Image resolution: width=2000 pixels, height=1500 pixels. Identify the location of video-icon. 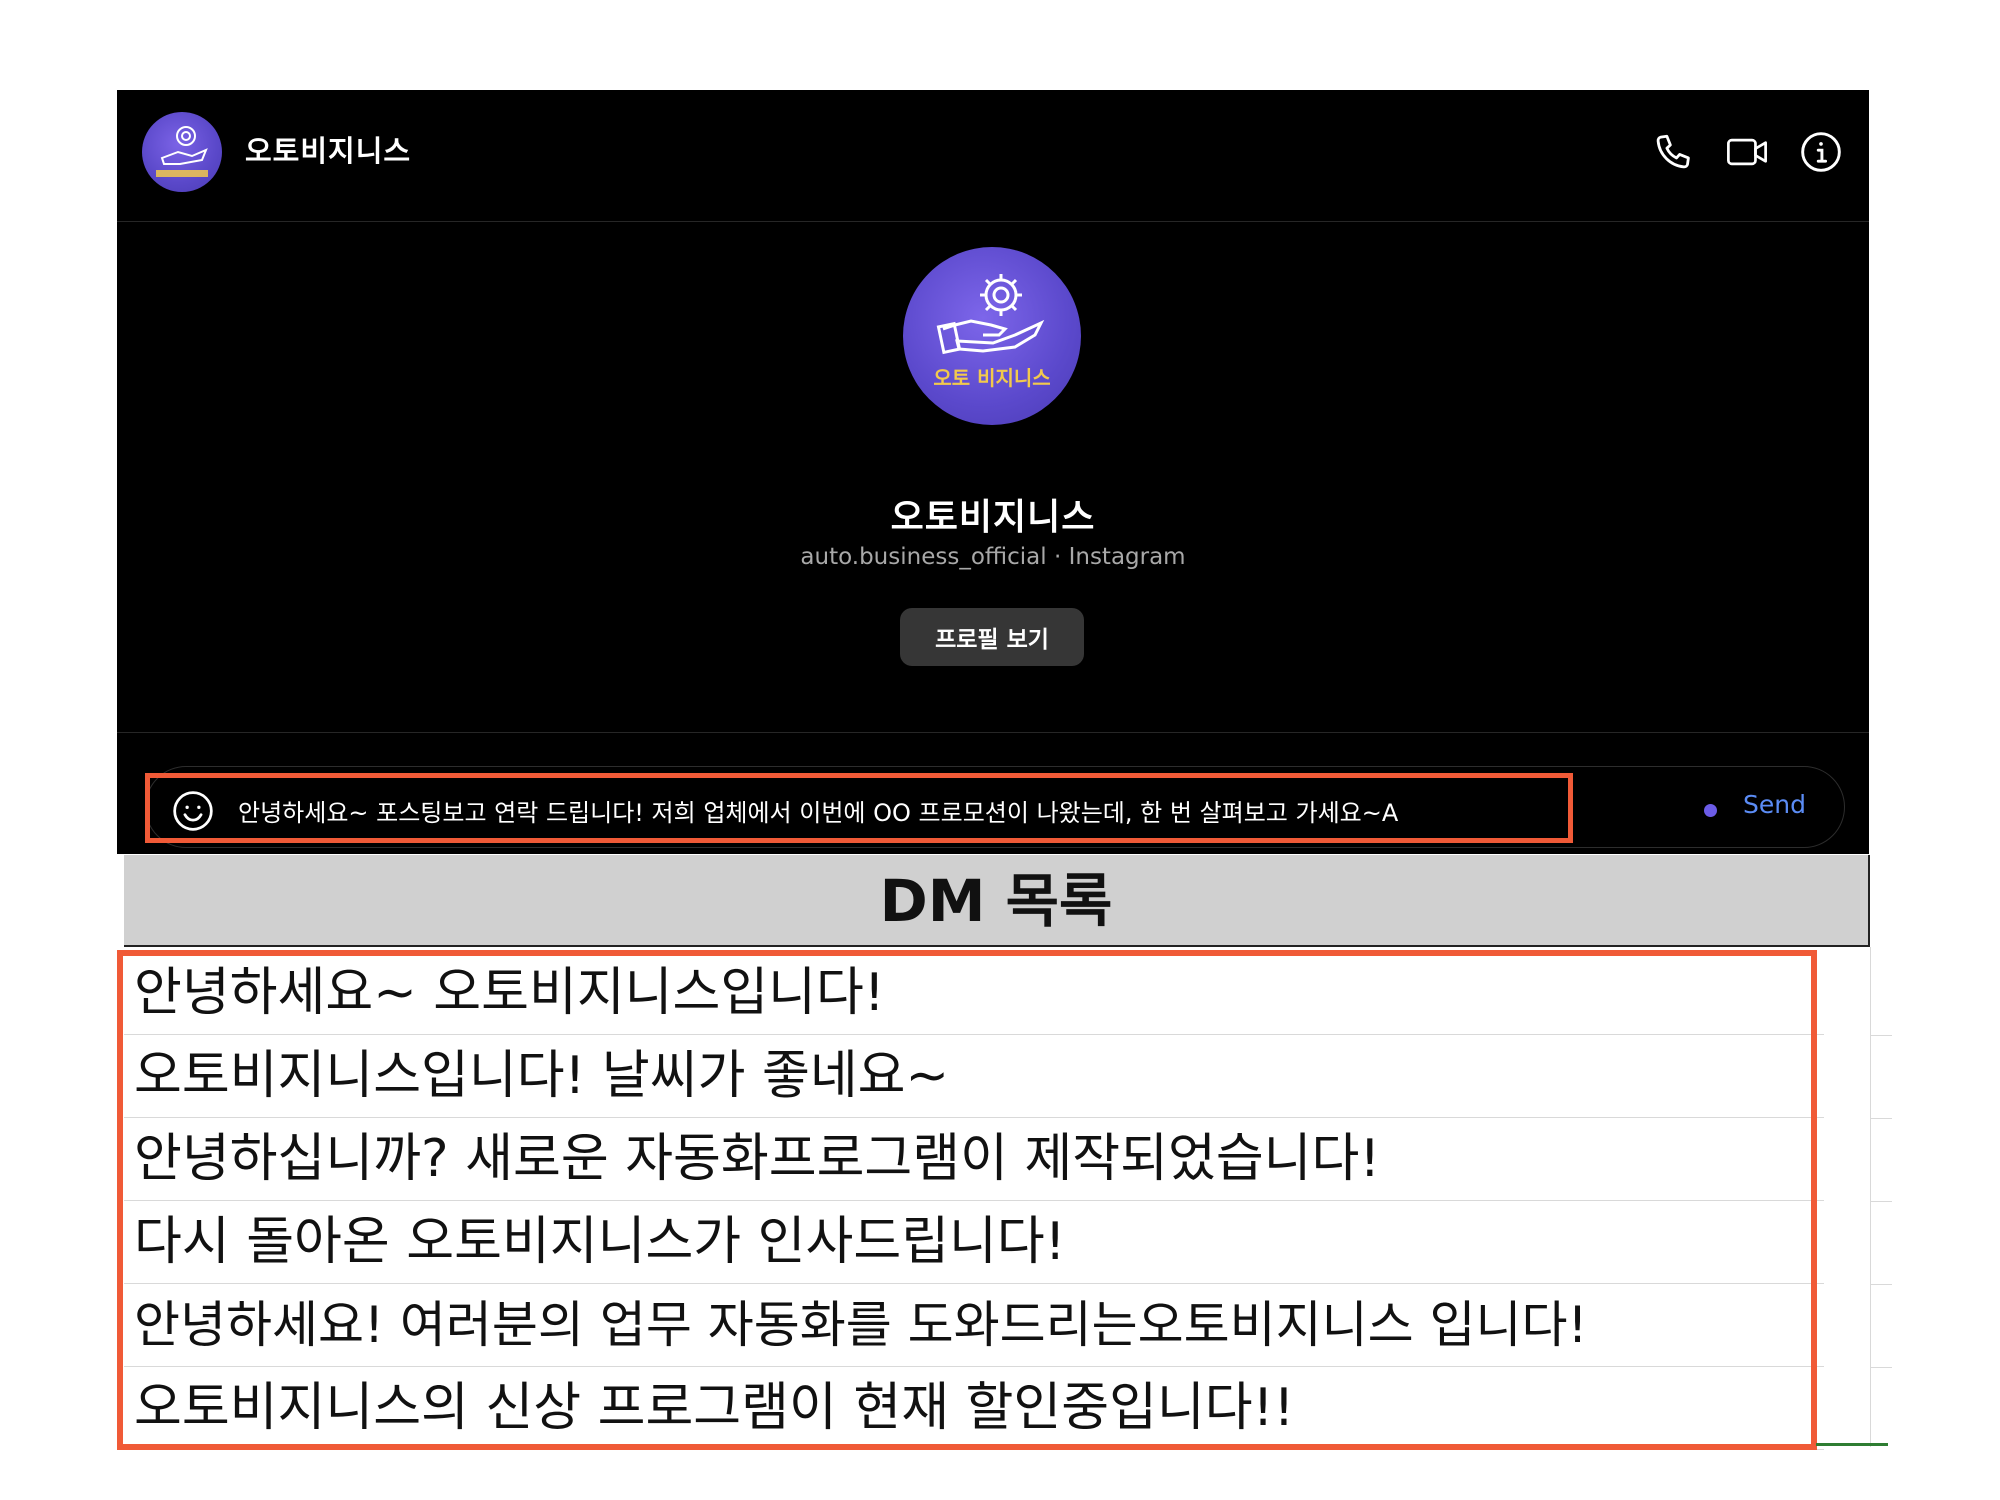
(1747, 152).